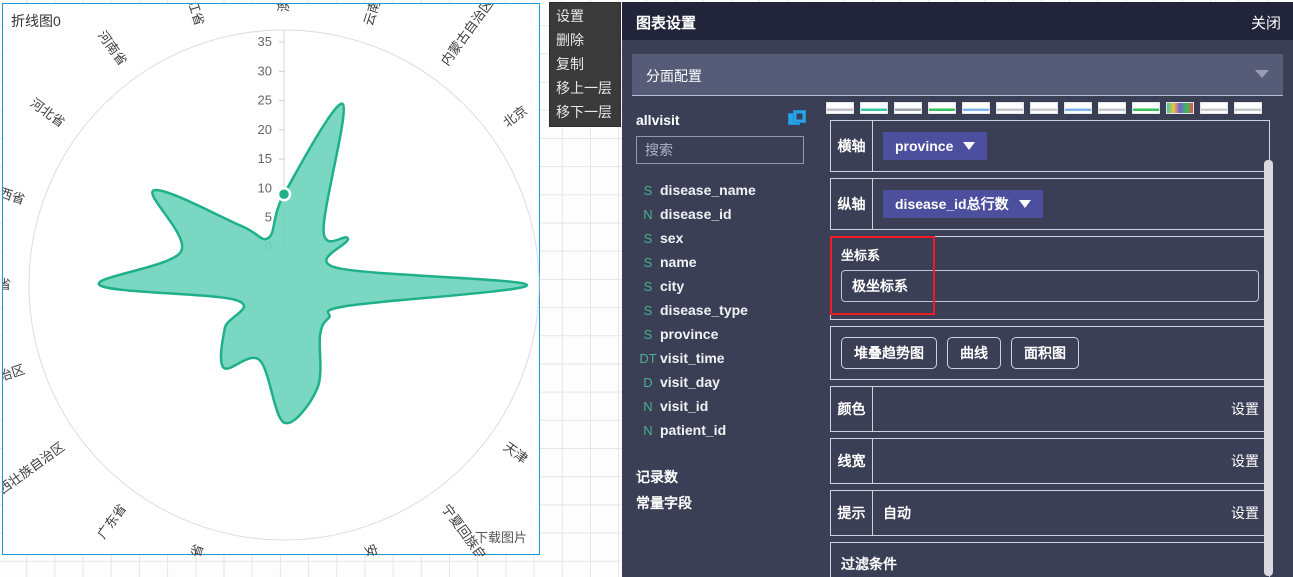 Image resolution: width=1293 pixels, height=577 pixels. Describe the element at coordinates (1045, 353) in the screenshot. I see `chart-style-button: 面积图` at that location.